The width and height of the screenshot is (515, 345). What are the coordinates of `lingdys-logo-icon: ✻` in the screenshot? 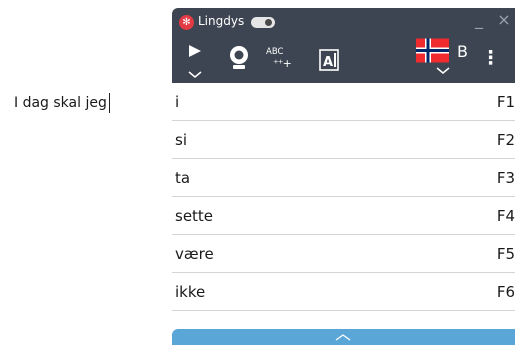 It's located at (186, 22).